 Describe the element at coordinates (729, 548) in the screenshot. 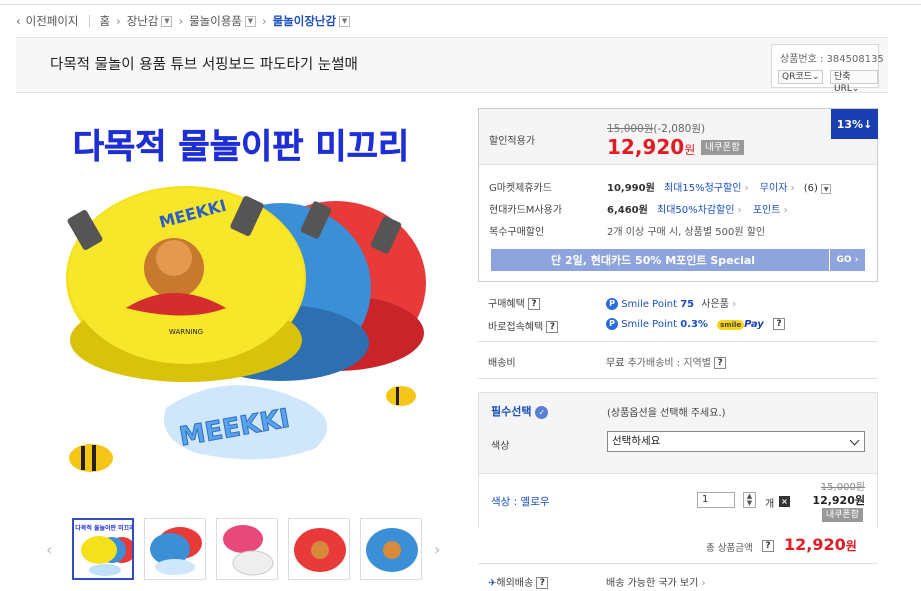

I see `total-label: 총 상품금액` at that location.